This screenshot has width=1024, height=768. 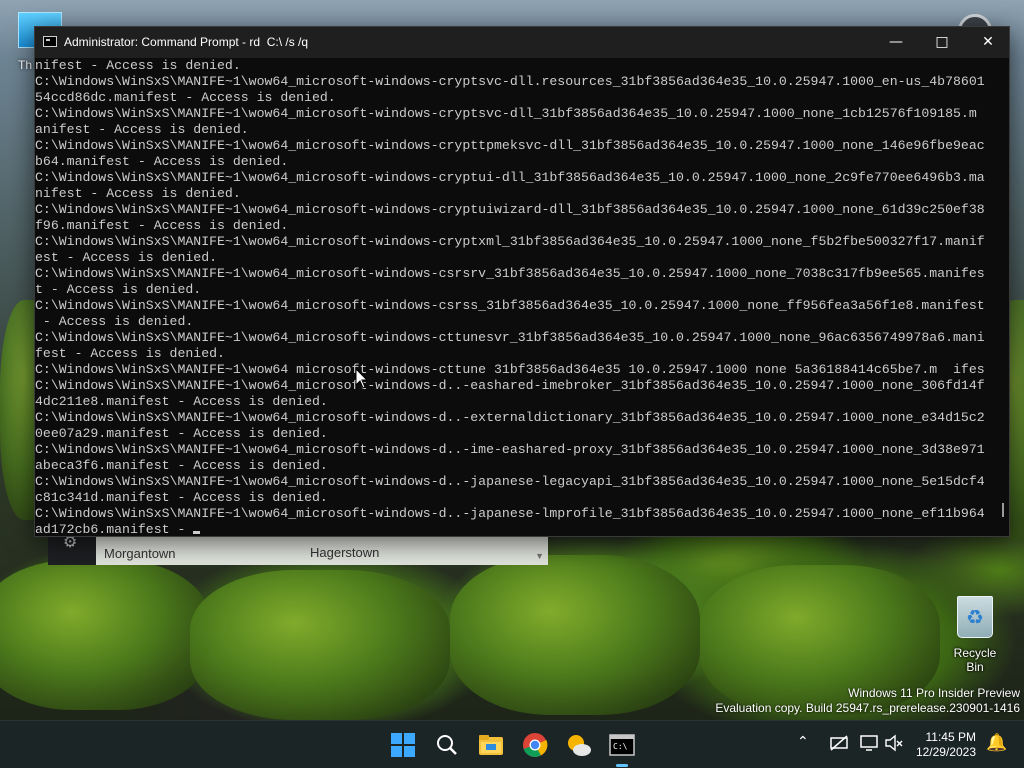 I want to click on console-line: fest - Access is denied., so click(x=130, y=353).